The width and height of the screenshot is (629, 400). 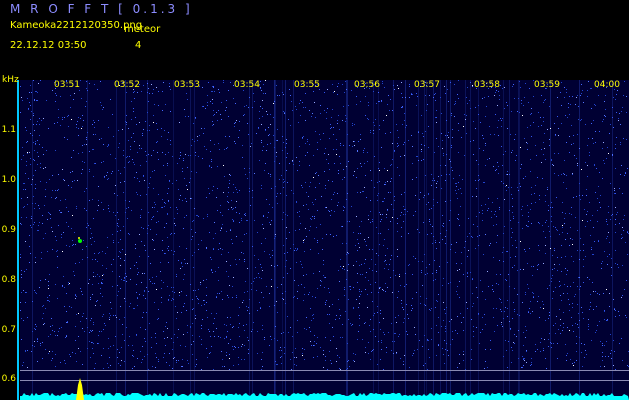 What do you see at coordinates (324, 396) in the screenshot?
I see `signal-trace` at bounding box center [324, 396].